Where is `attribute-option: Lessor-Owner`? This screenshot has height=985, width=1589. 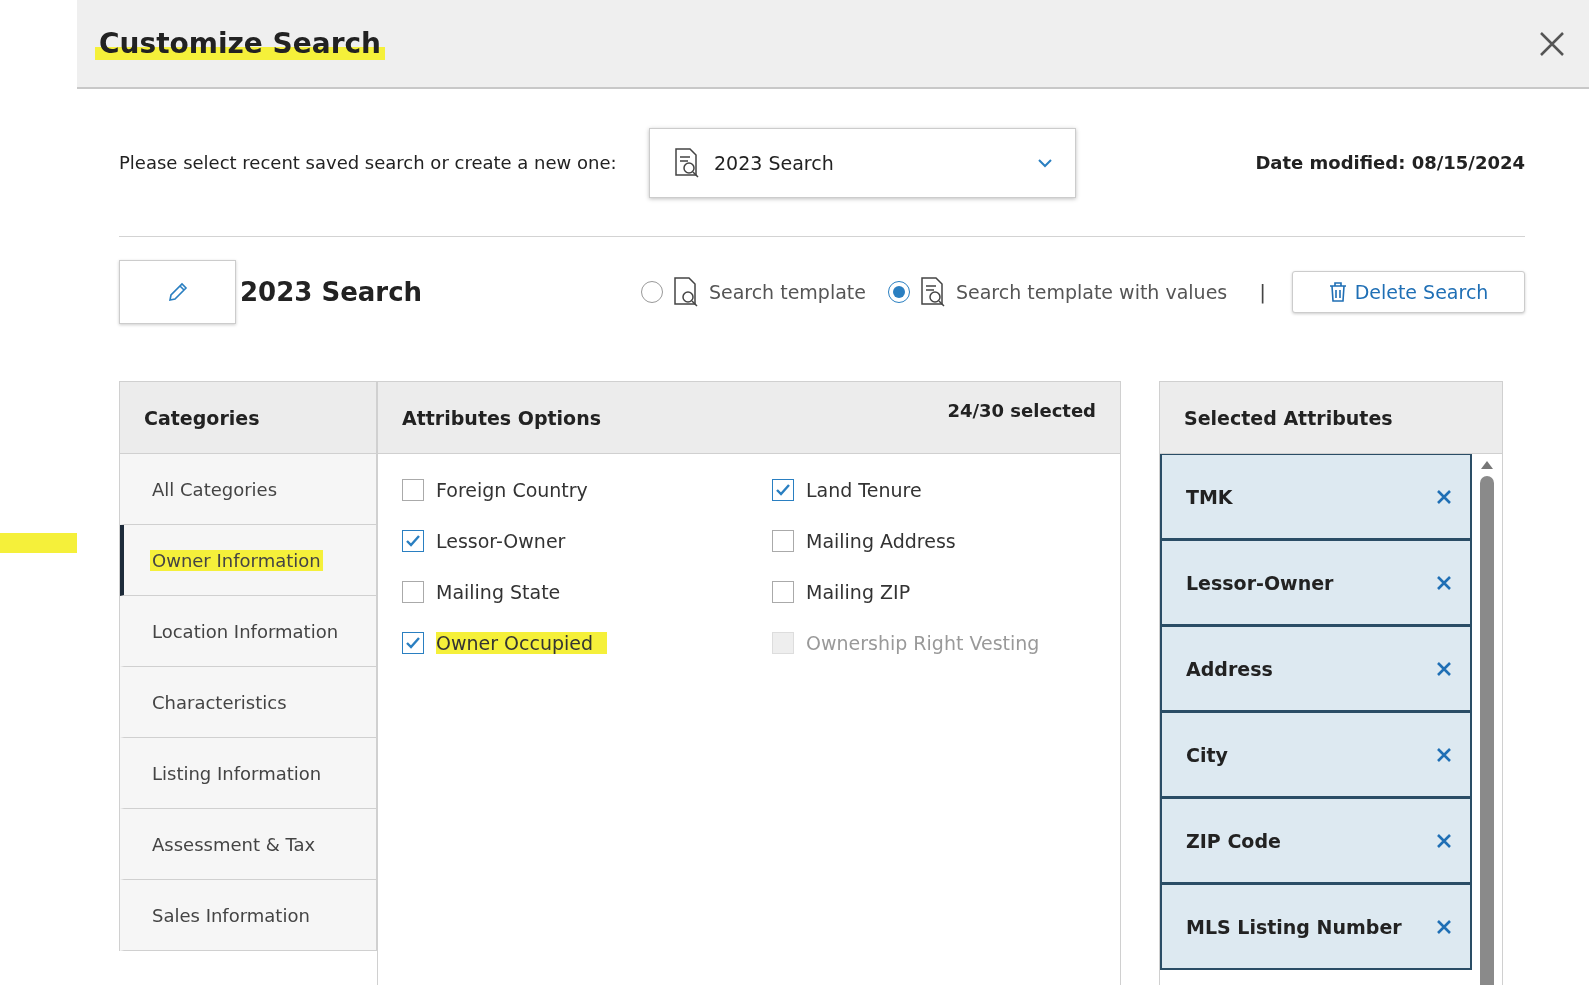 attribute-option: Lessor-Owner is located at coordinates (587, 540).